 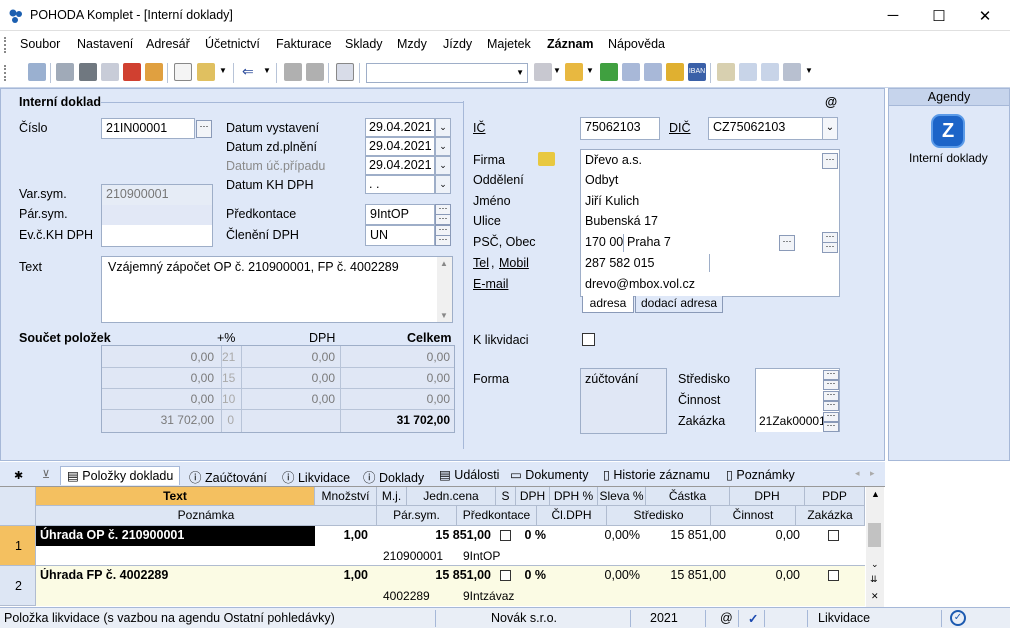 I want to click on quick-search-combo: ▼, so click(x=447, y=73).